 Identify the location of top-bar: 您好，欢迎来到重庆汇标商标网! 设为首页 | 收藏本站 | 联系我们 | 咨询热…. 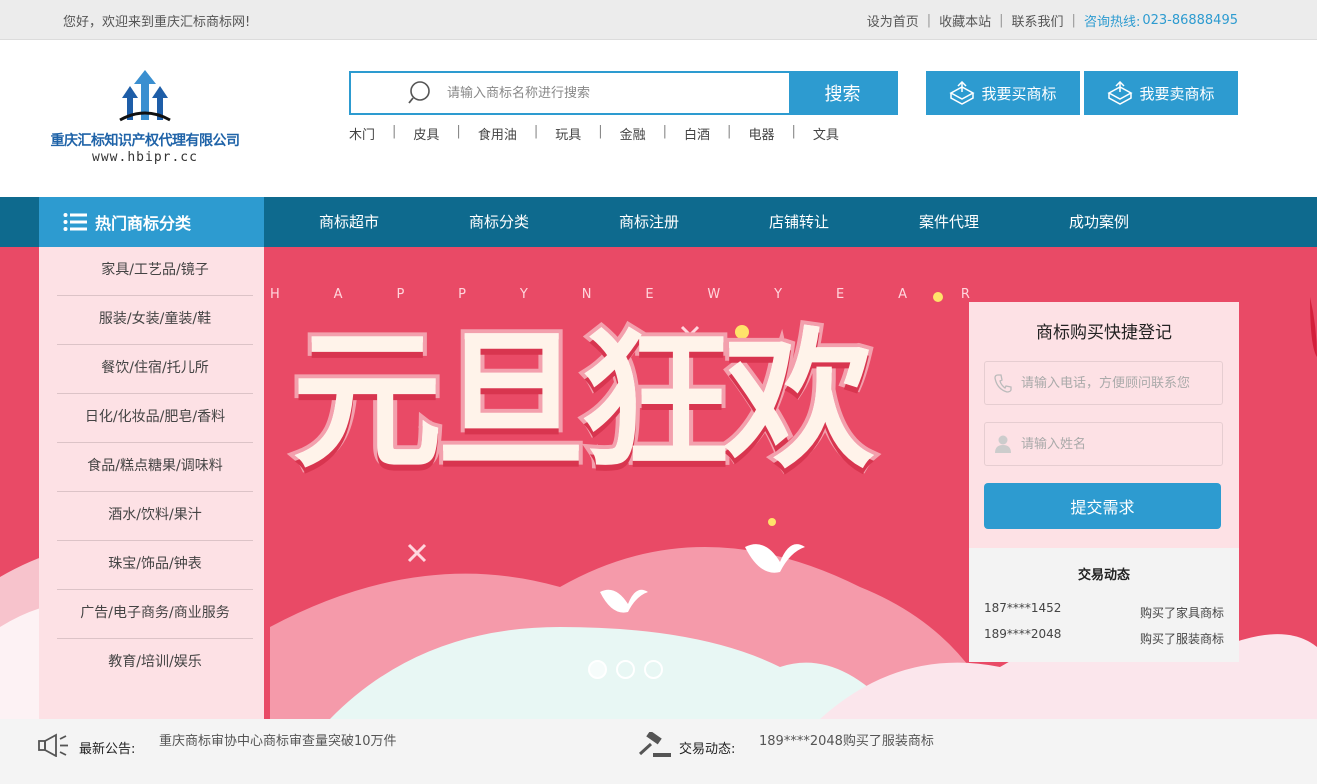
(658, 20).